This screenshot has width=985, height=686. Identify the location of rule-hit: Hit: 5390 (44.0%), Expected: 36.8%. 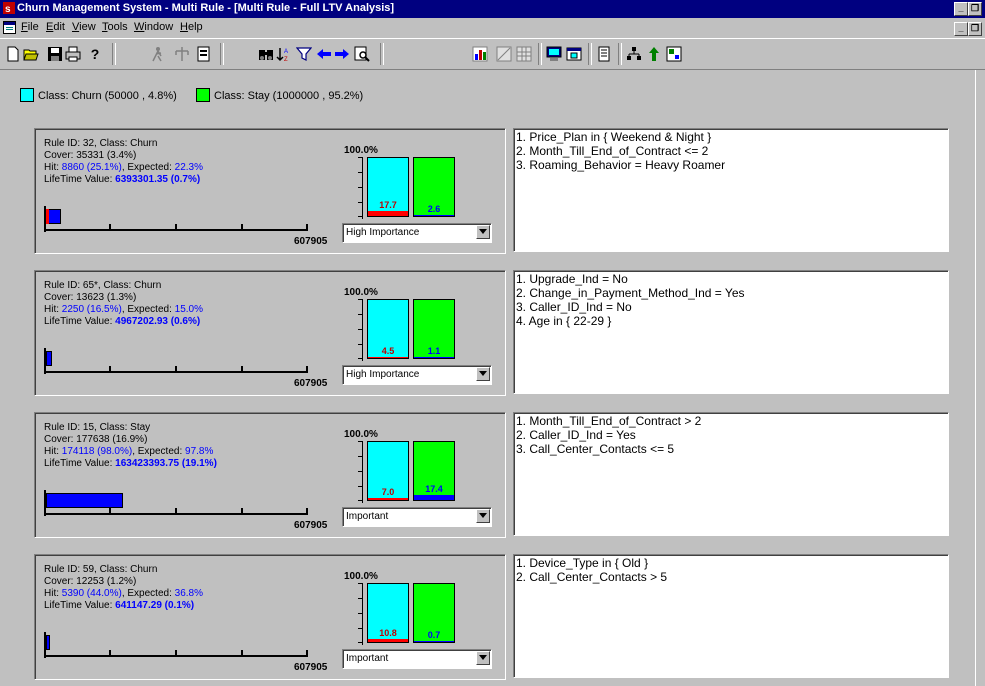
(123, 594).